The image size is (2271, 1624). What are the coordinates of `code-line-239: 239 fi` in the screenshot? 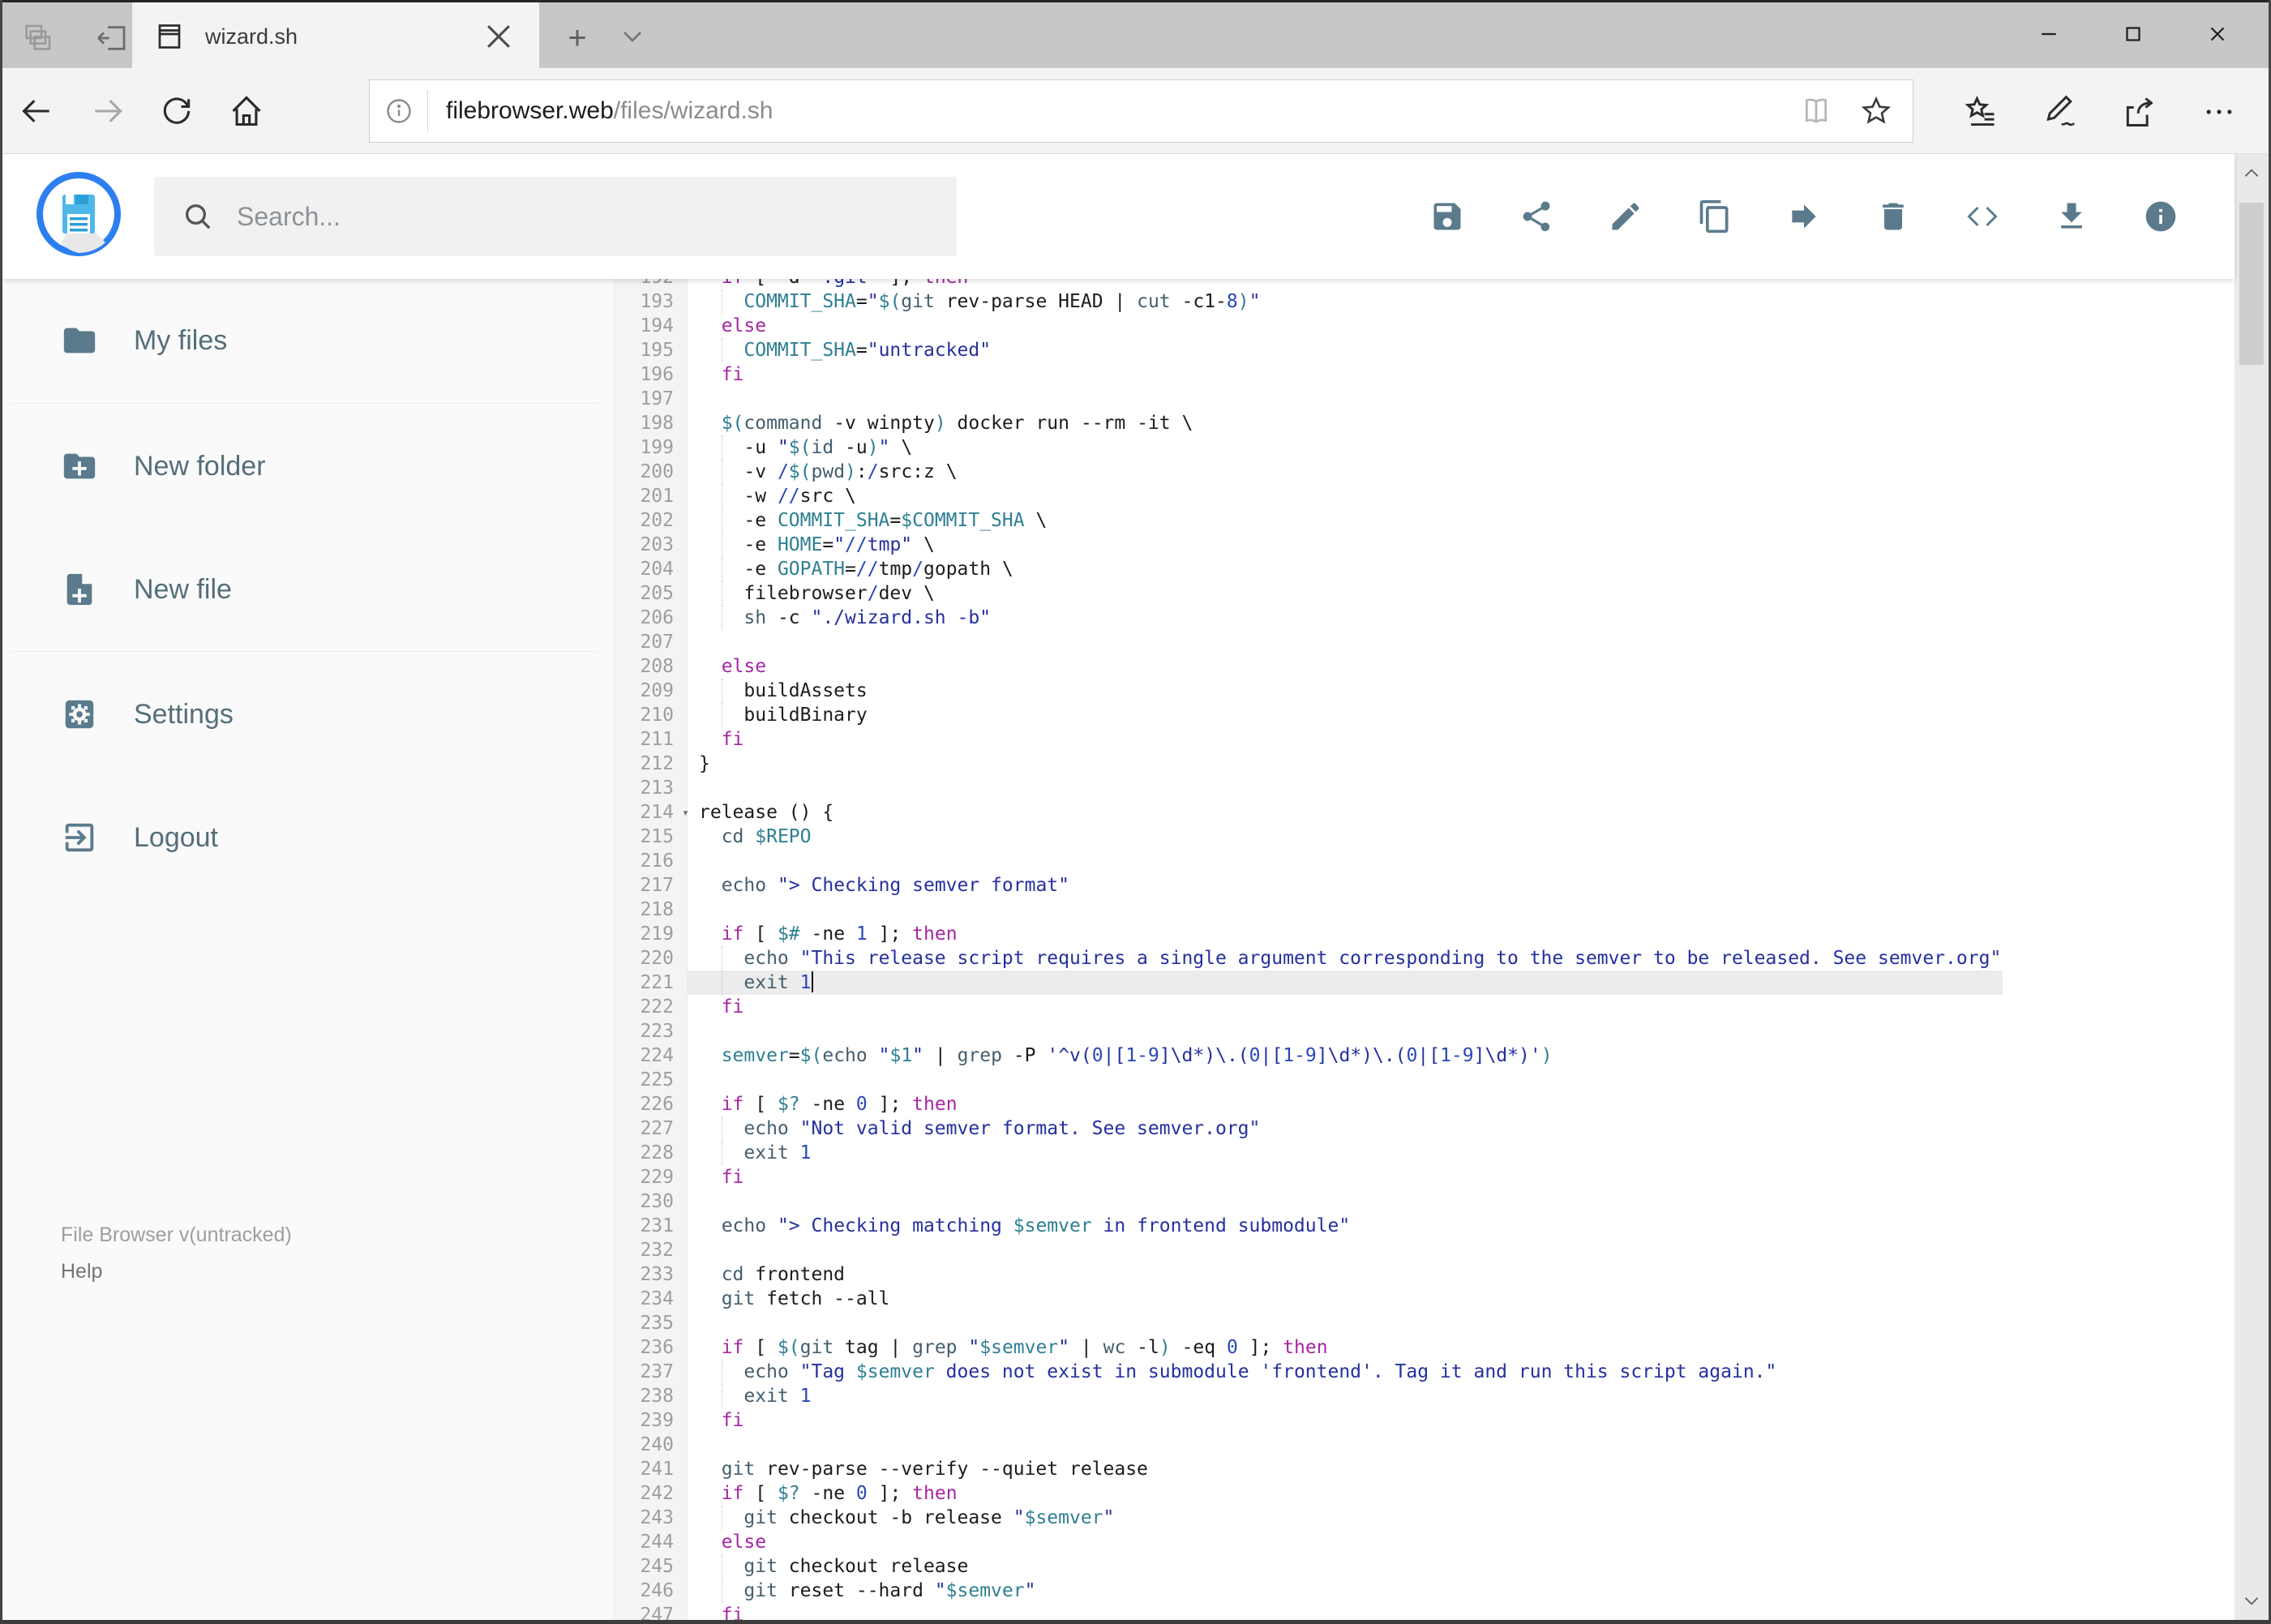 It's located at (1424, 1420).